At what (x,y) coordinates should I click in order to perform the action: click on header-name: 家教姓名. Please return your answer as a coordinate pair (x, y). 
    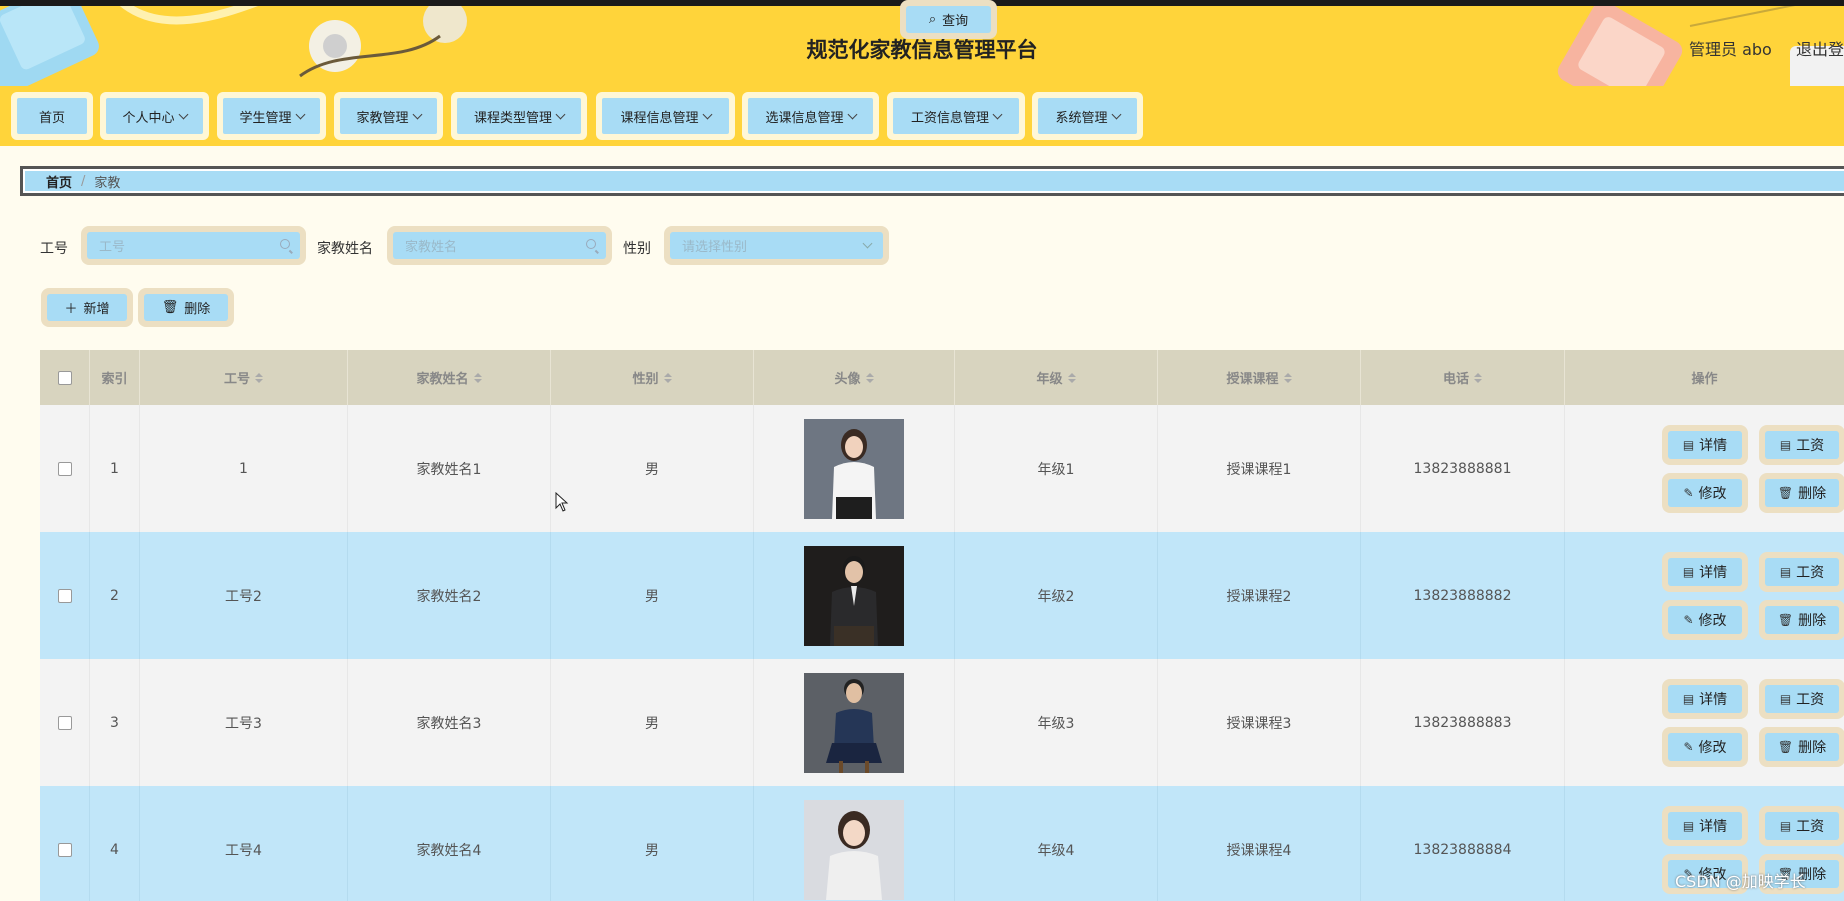
    Looking at the image, I should click on (449, 377).